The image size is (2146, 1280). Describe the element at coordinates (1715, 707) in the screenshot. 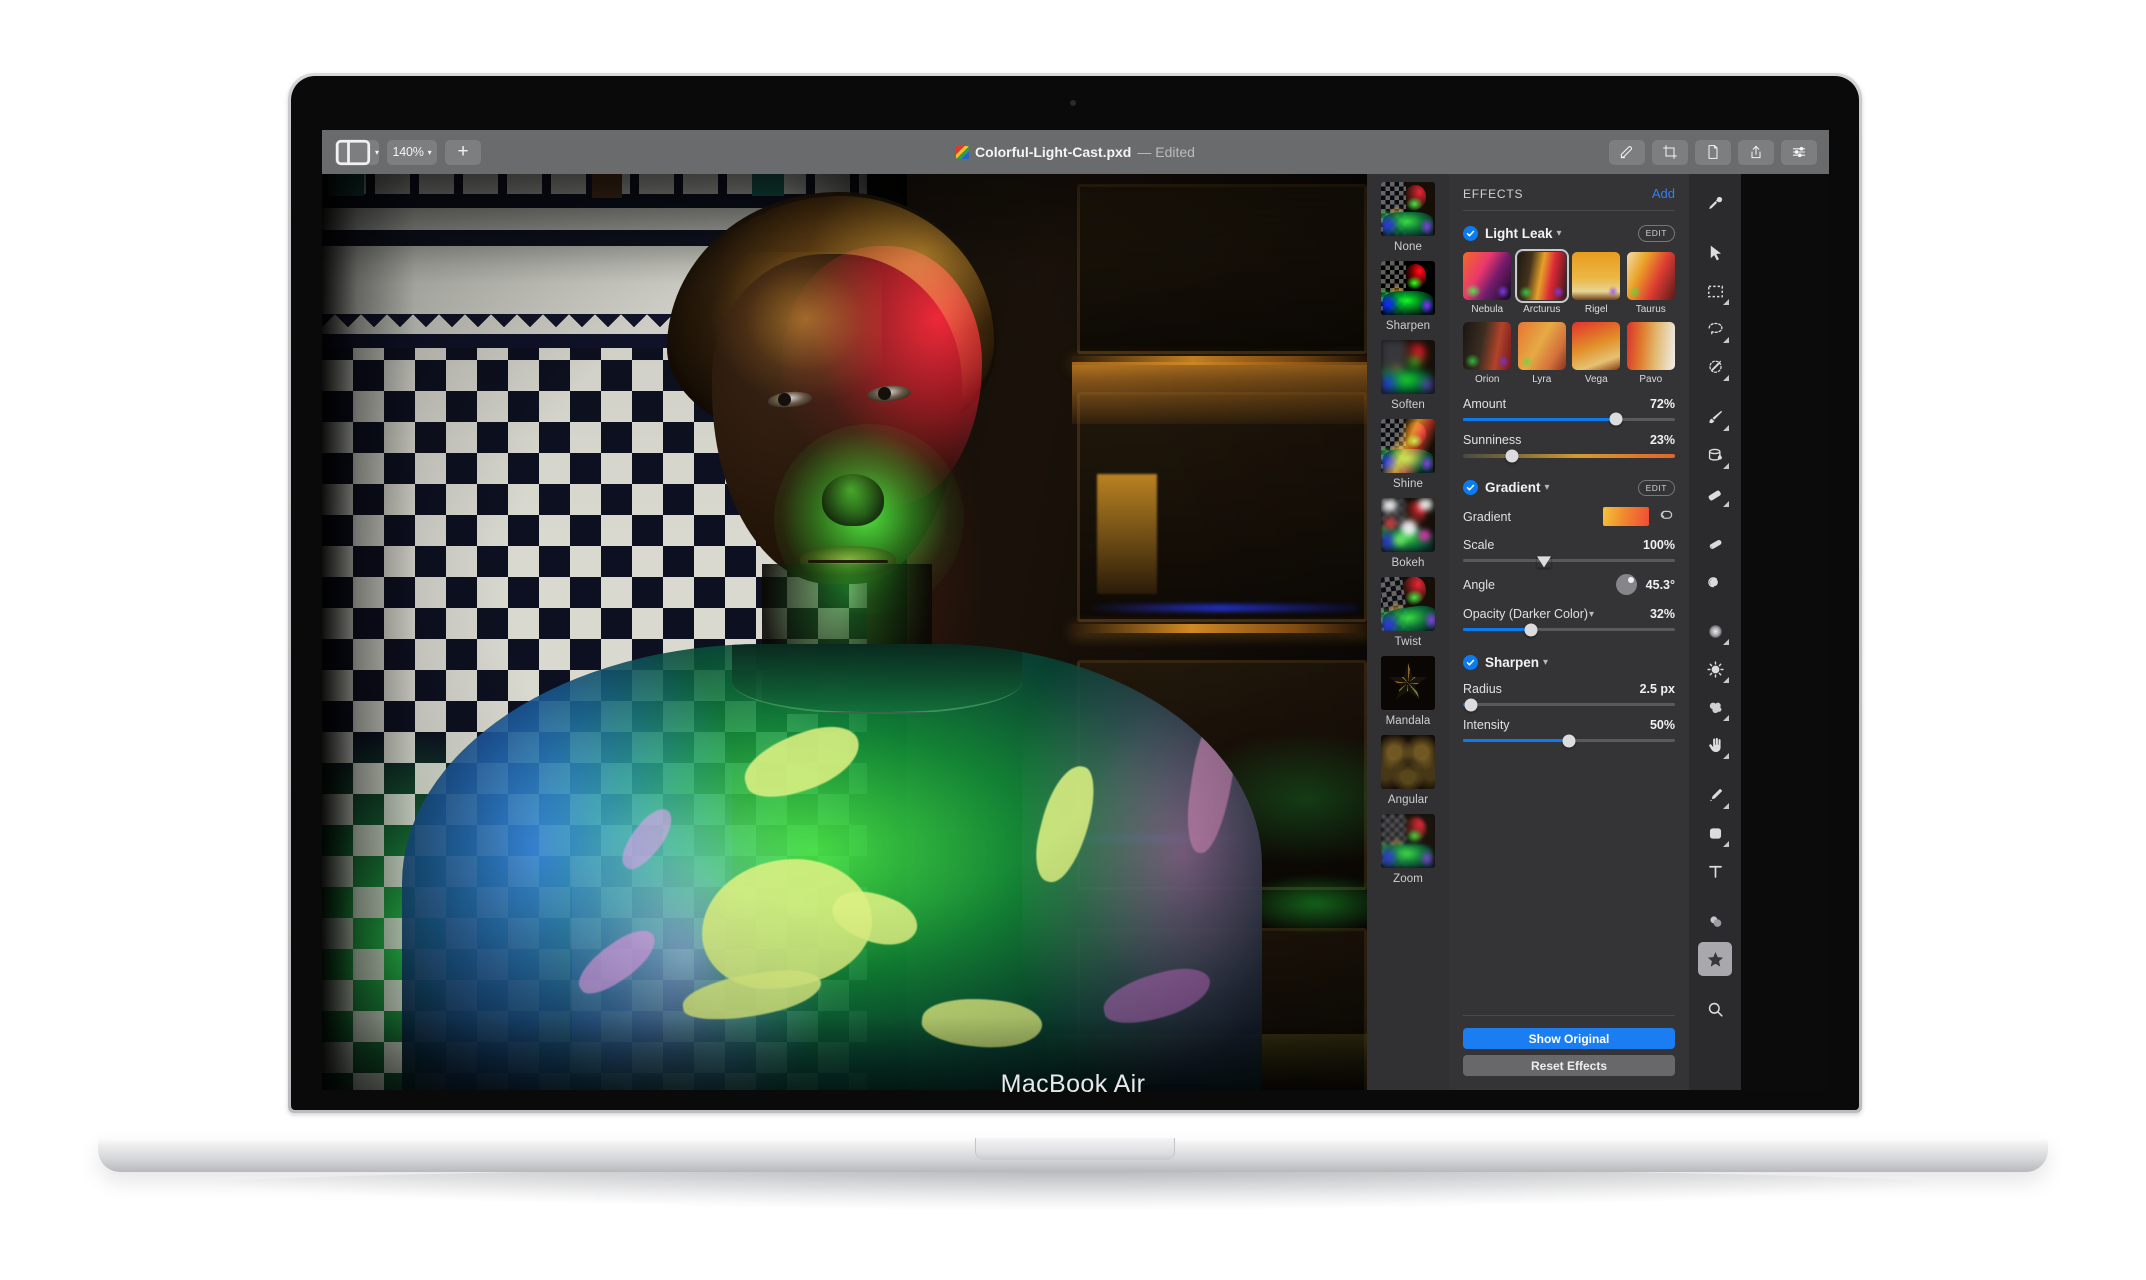

I see `sponge-icon` at that location.